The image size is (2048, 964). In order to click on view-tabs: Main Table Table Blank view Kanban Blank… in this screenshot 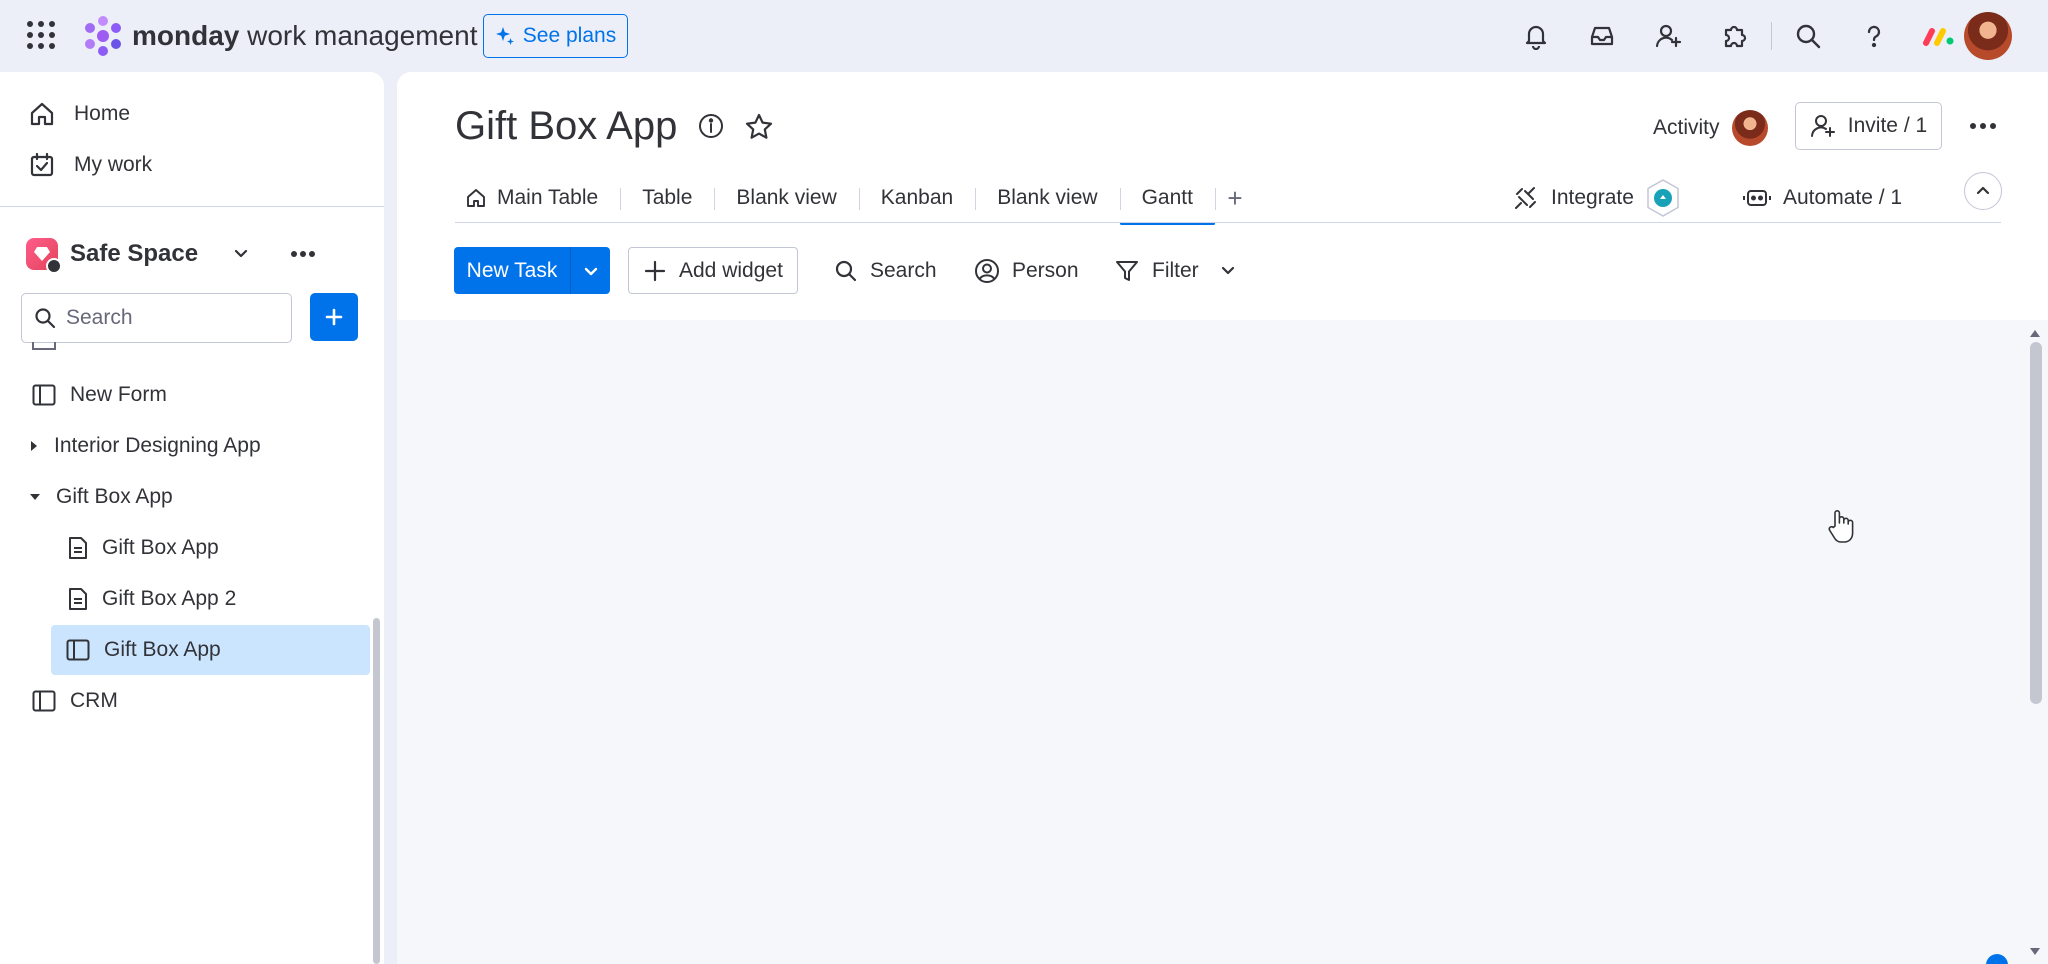, I will do `click(855, 198)`.